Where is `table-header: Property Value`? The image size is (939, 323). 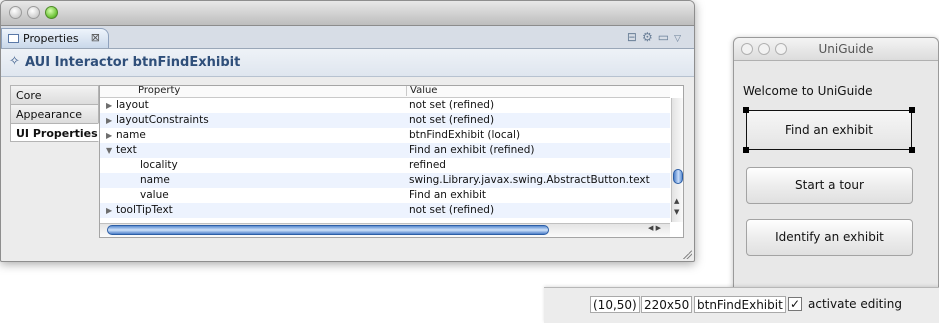 table-header: Property Value is located at coordinates (385, 92).